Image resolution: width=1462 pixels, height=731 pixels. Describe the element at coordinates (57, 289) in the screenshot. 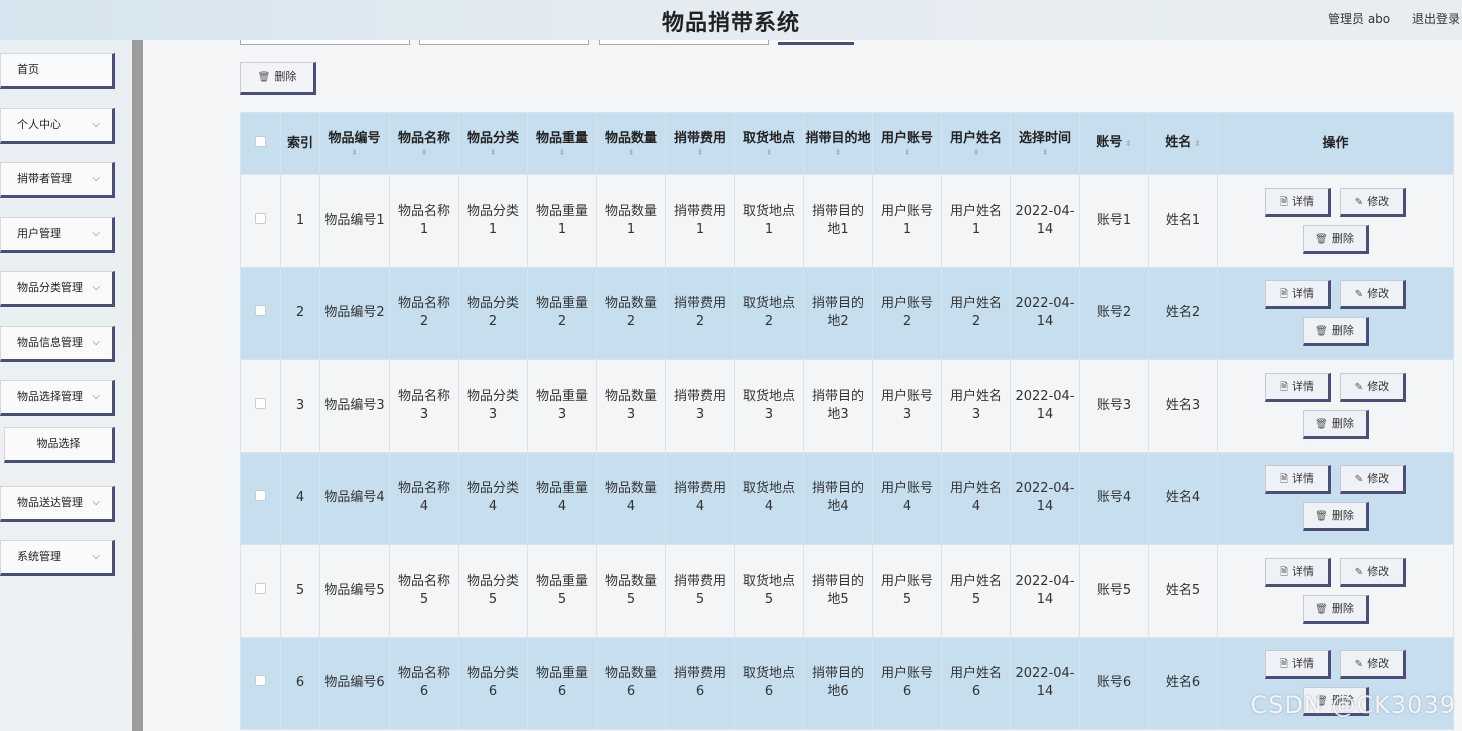

I see `sidebar-item-4: 物品分类管理 ⌵` at that location.